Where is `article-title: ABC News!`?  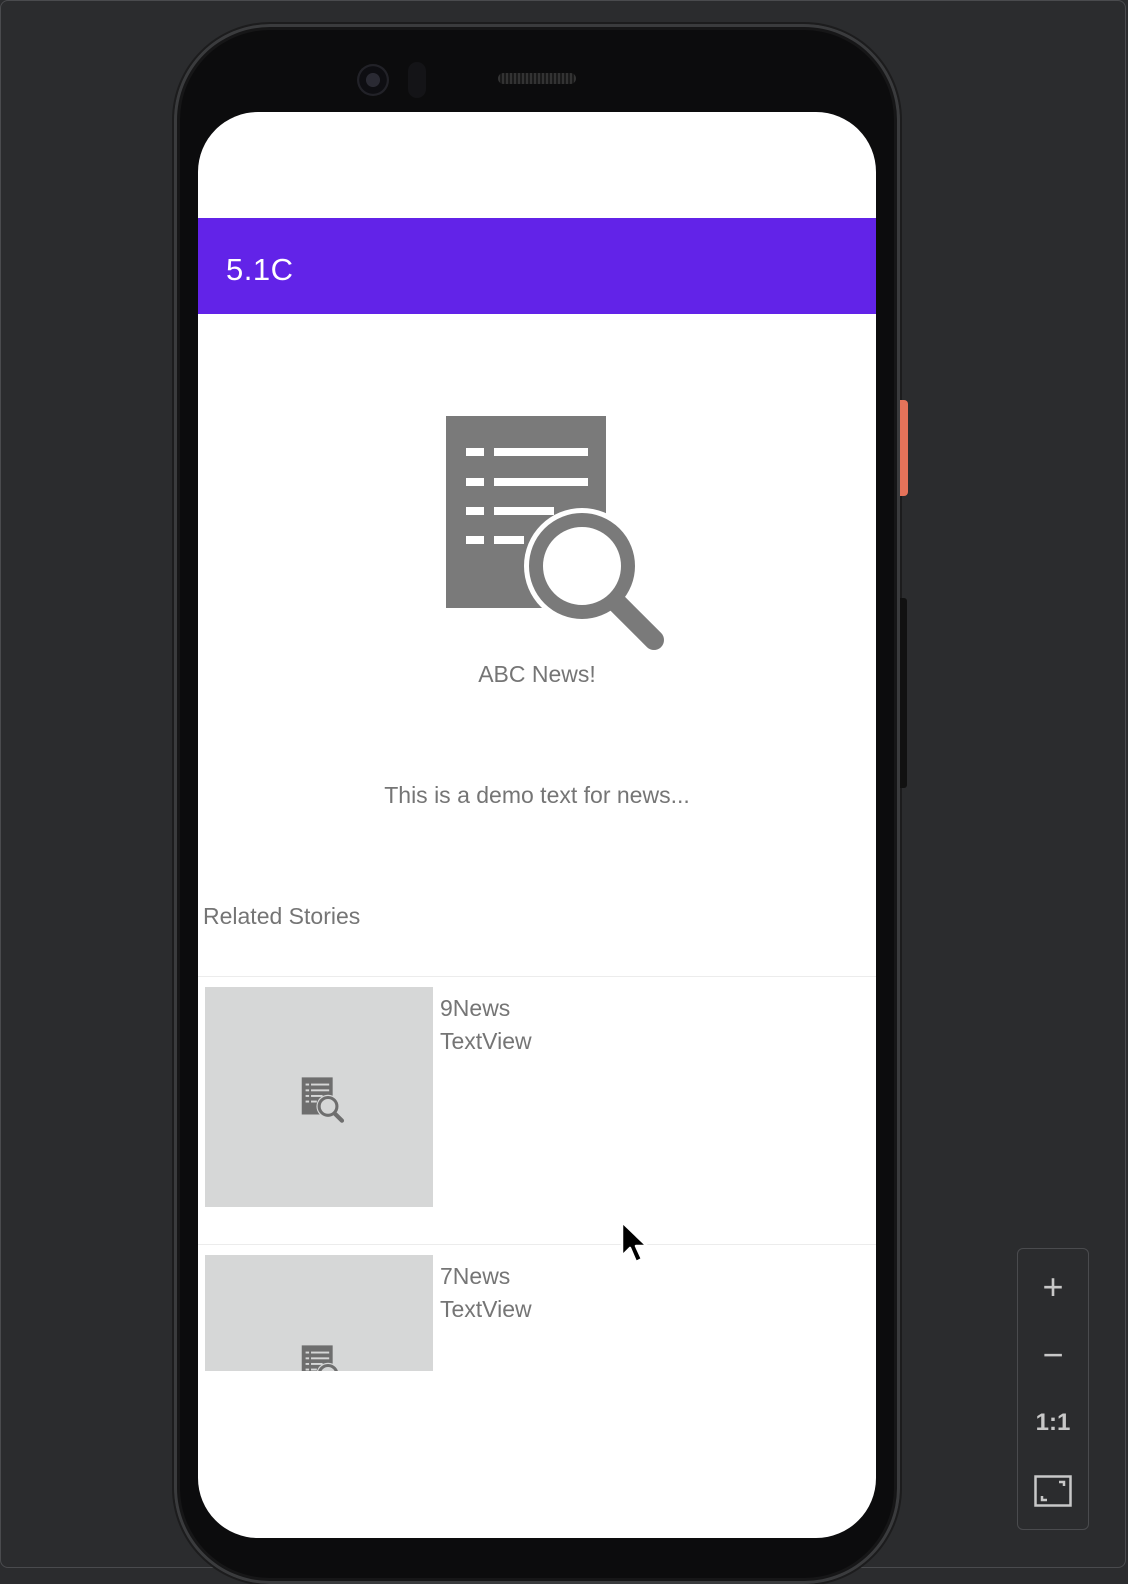 article-title: ABC News! is located at coordinates (537, 674).